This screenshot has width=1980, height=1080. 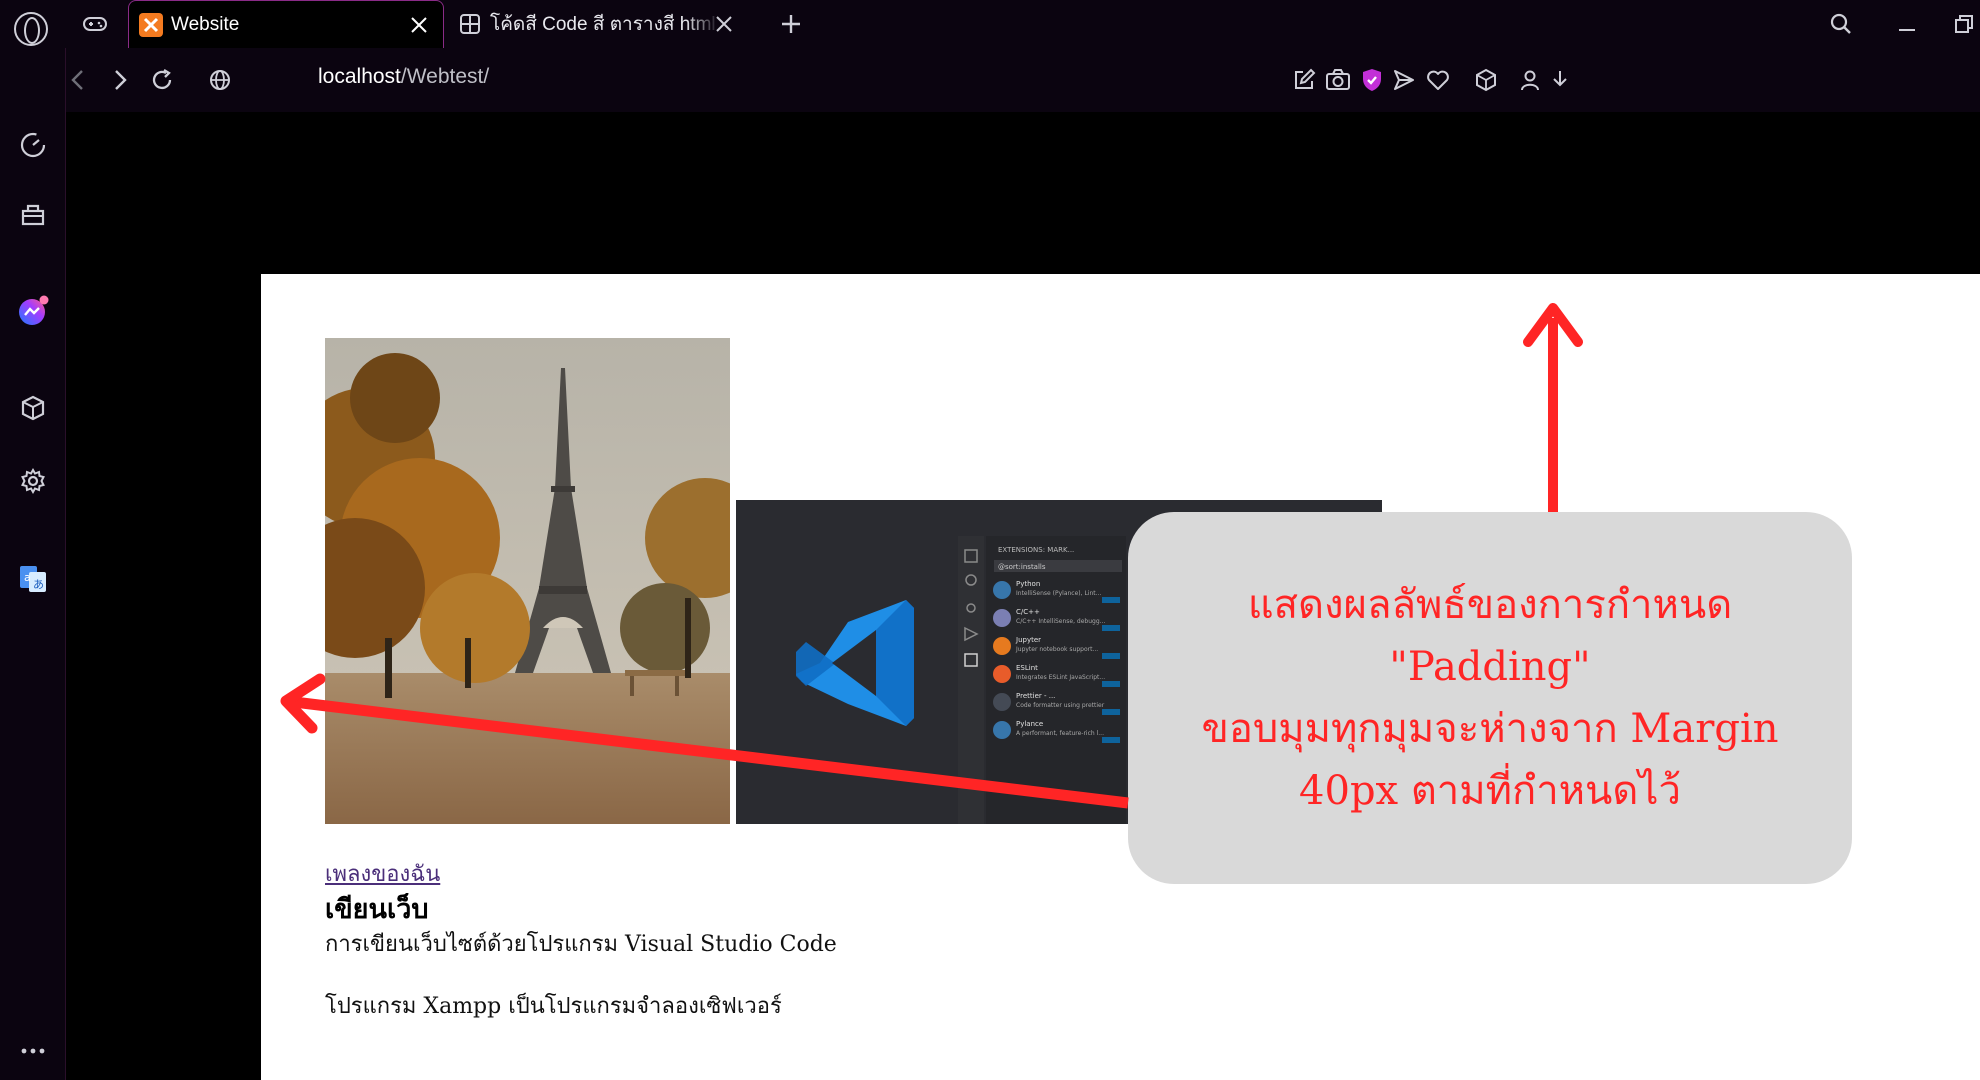 What do you see at coordinates (33, 311) in the screenshot?
I see `messenger-icon` at bounding box center [33, 311].